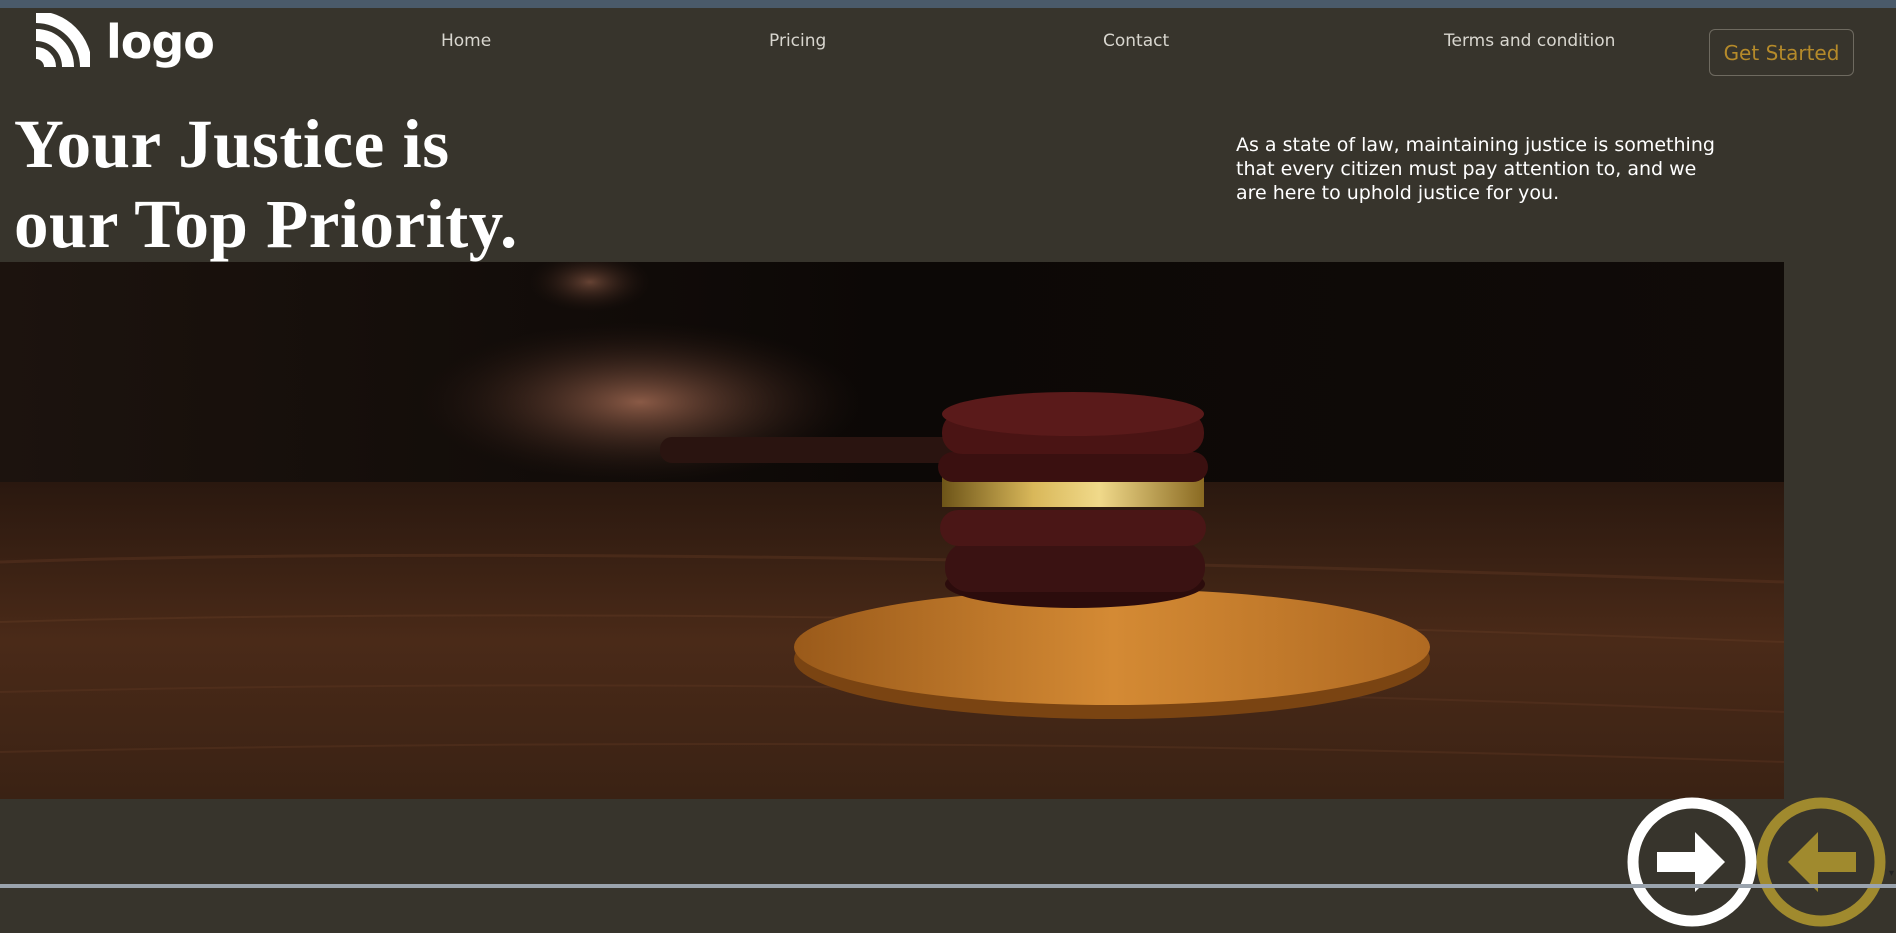  Describe the element at coordinates (1781, 52) in the screenshot. I see `get-started-button: Get Started` at that location.